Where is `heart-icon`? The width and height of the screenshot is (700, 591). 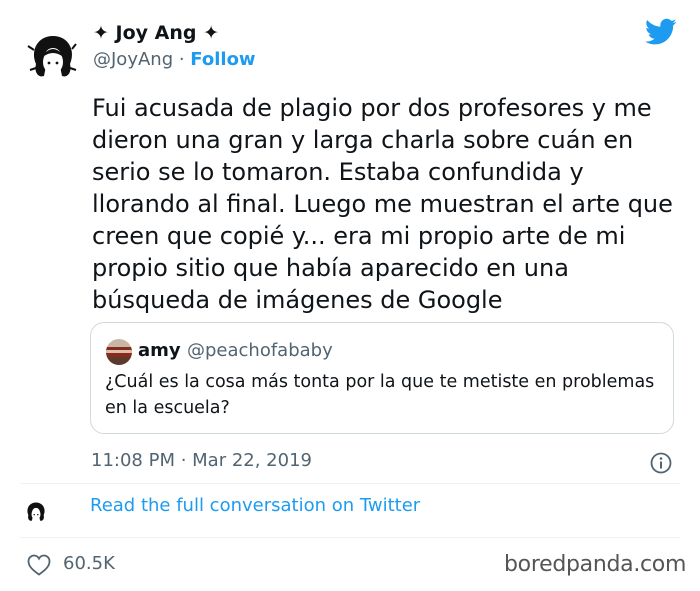
heart-icon is located at coordinates (39, 565).